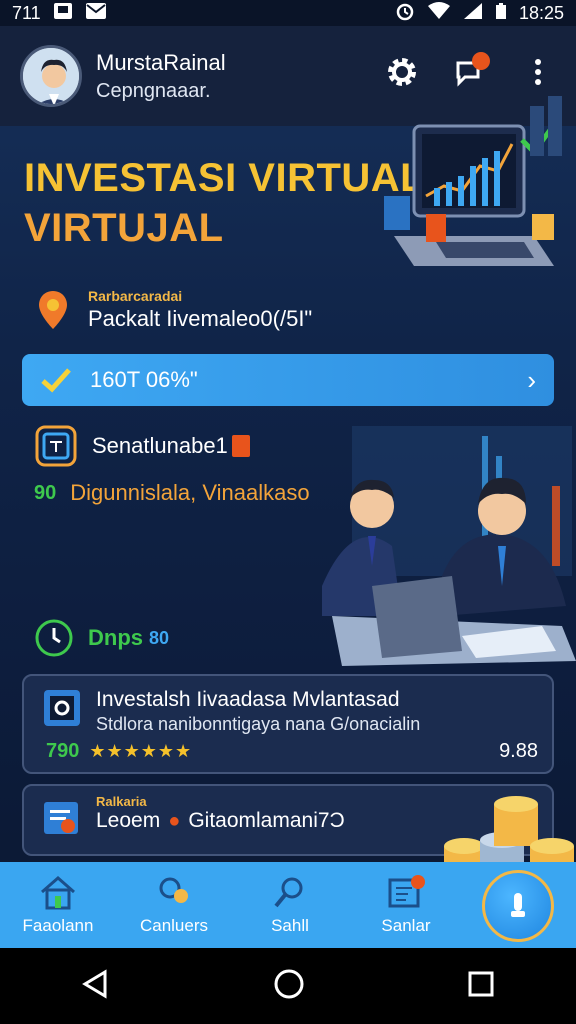 The width and height of the screenshot is (576, 1024). I want to click on card2-title: Leoem, so click(128, 820).